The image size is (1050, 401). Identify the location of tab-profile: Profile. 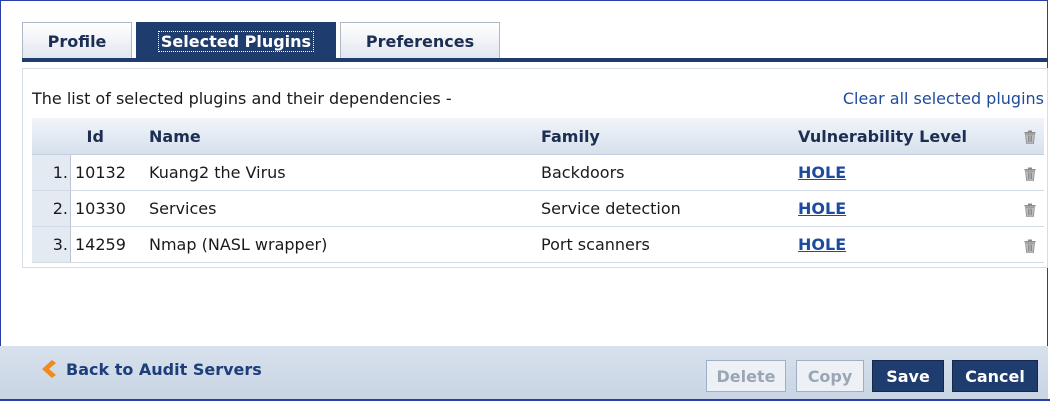
(77, 40).